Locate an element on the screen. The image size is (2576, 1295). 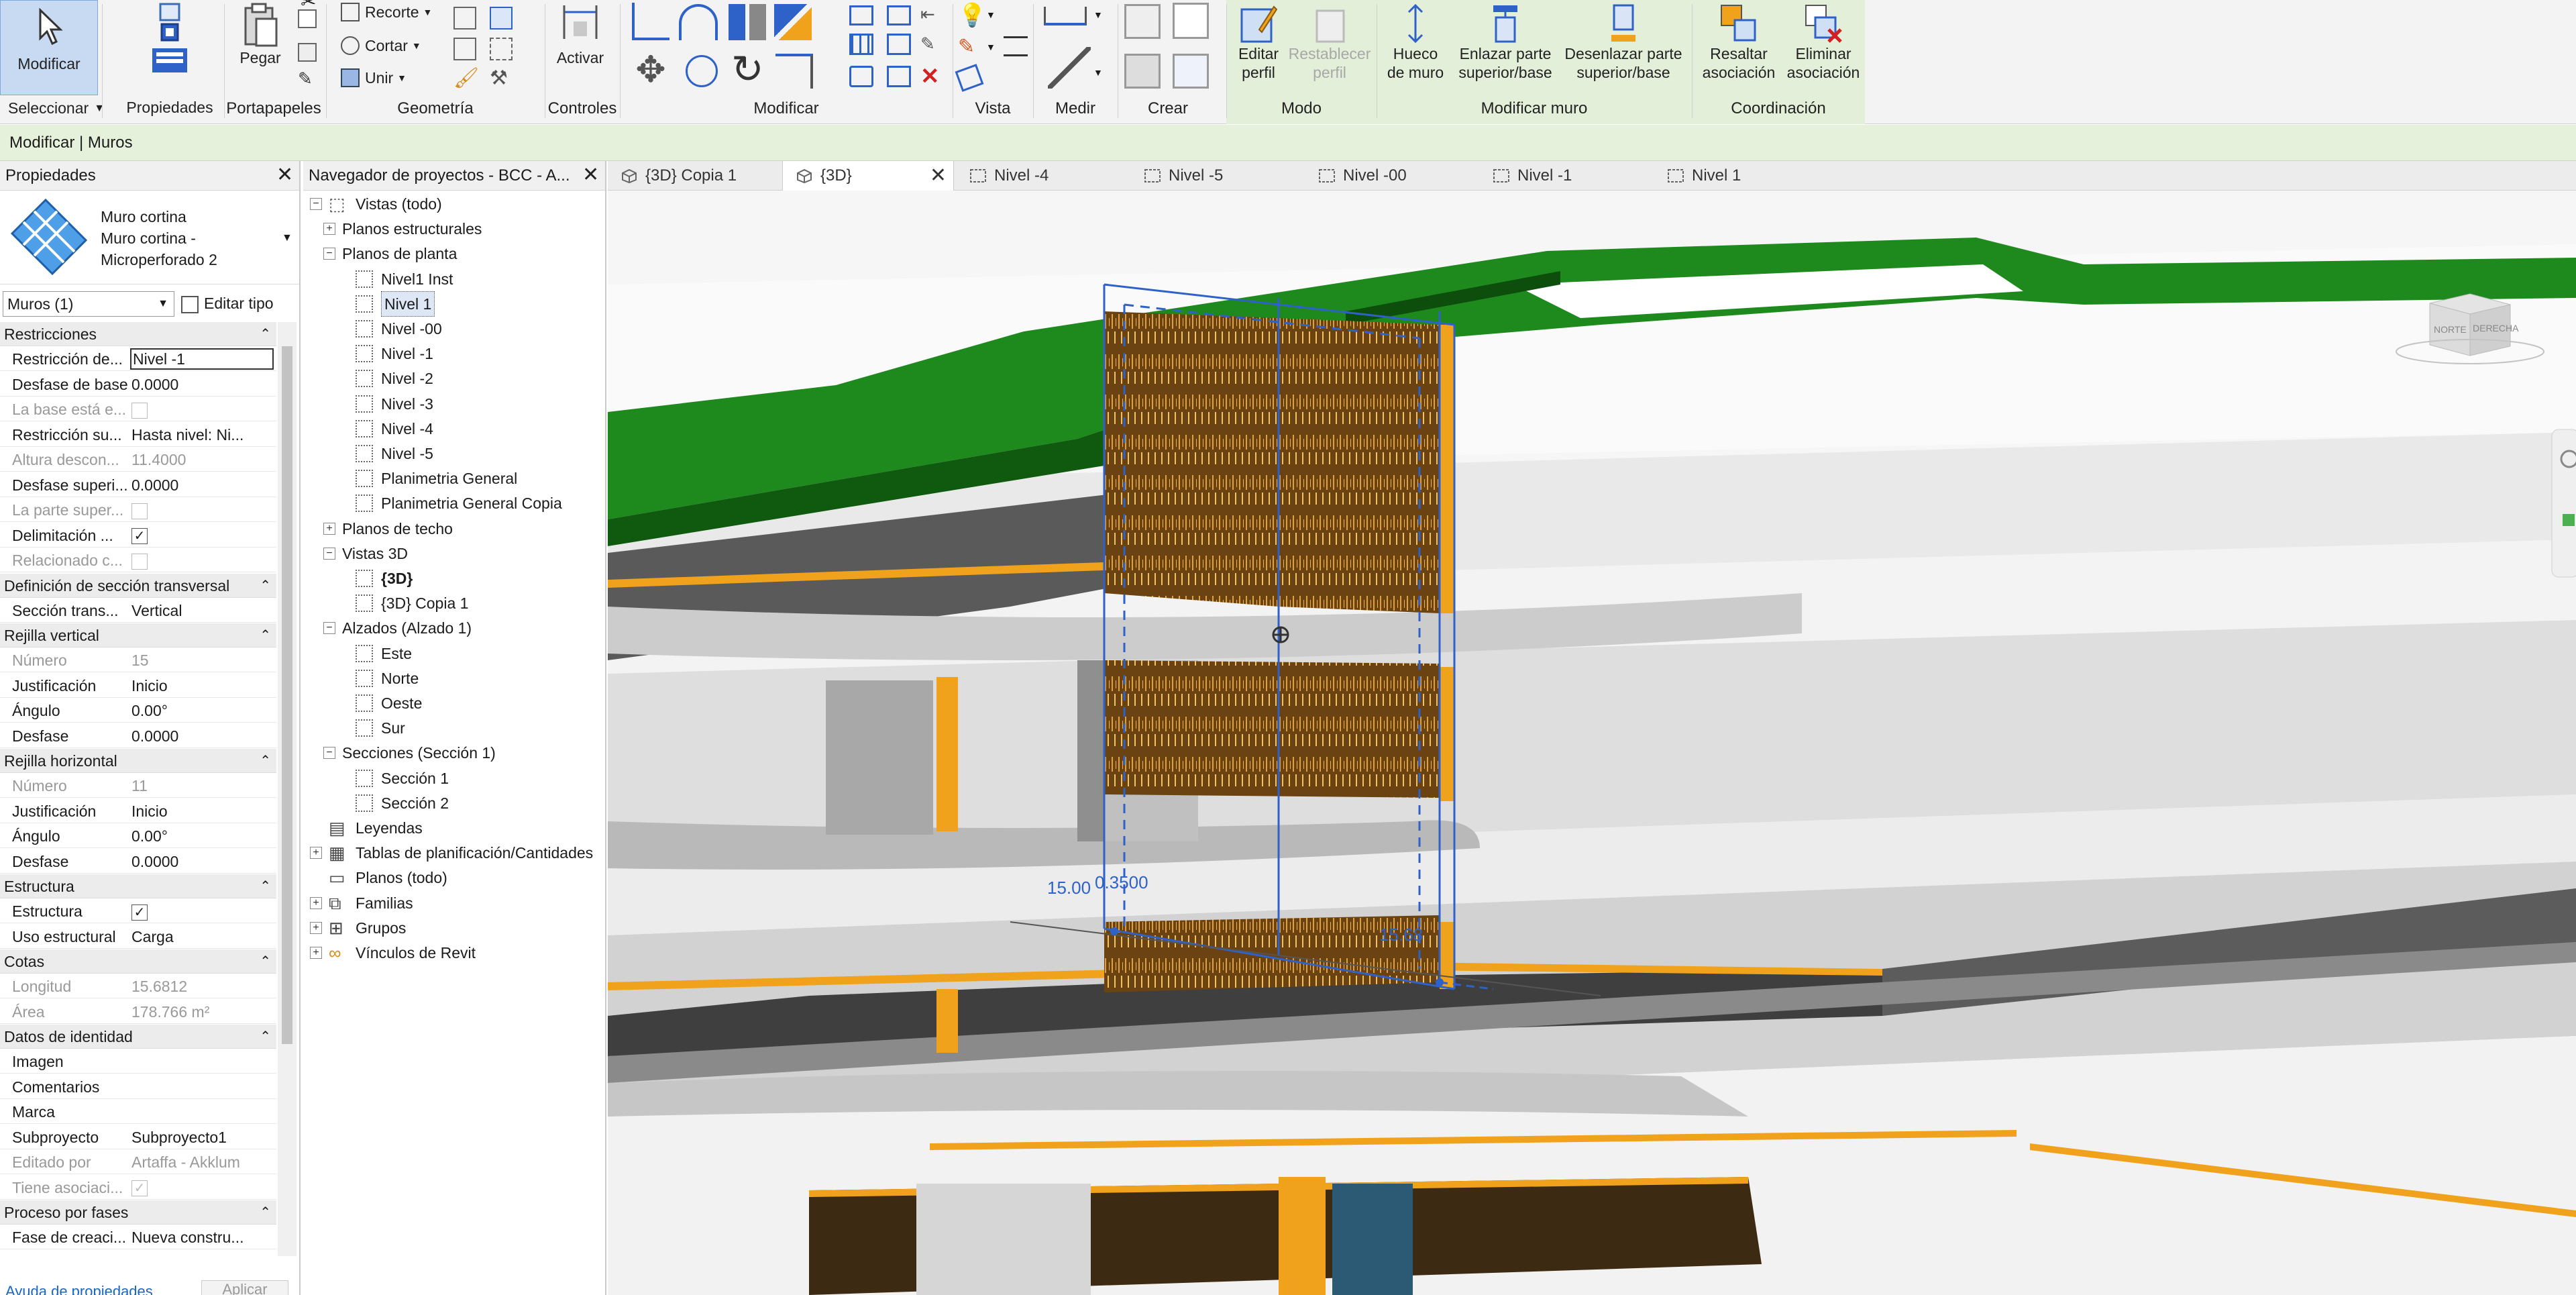
tree-item: Nivel -3 is located at coordinates (385, 404).